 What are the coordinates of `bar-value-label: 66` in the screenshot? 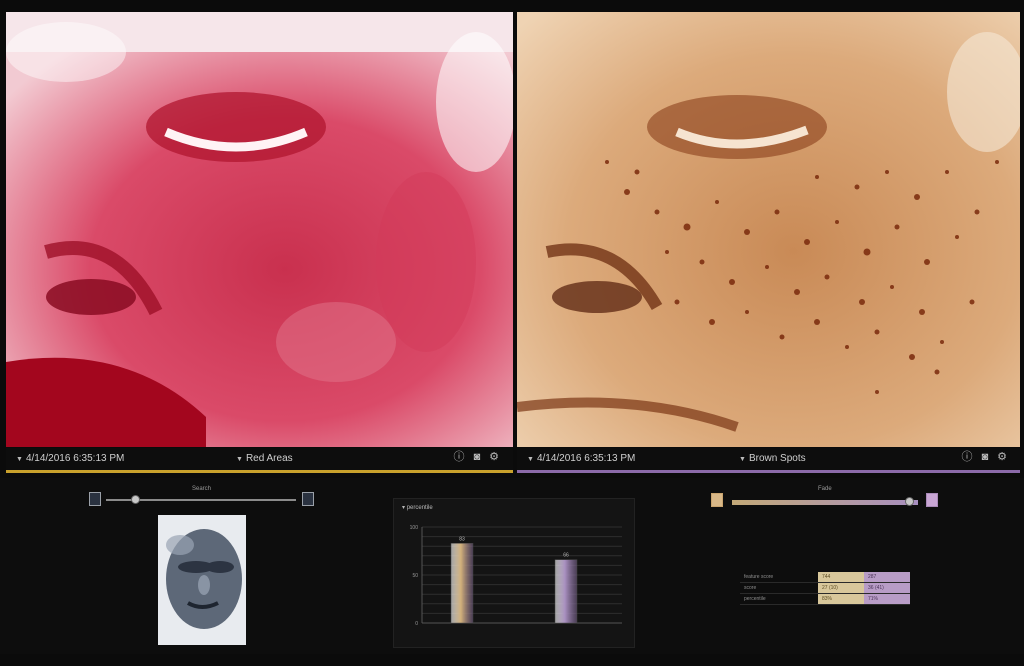 It's located at (566, 556).